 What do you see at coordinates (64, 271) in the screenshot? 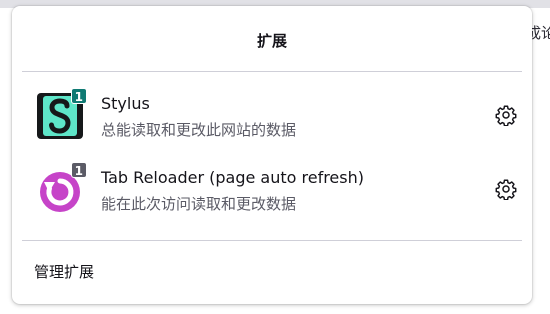
I see `manage-extensions-button: 管理扩展` at bounding box center [64, 271].